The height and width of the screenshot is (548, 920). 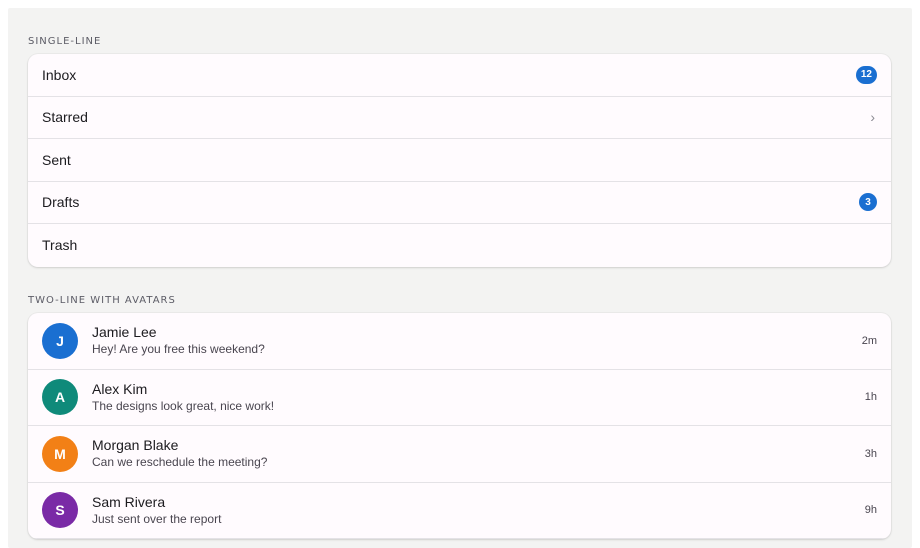 What do you see at coordinates (65, 41) in the screenshot?
I see `section-label-single-line: SINGLE-LINE` at bounding box center [65, 41].